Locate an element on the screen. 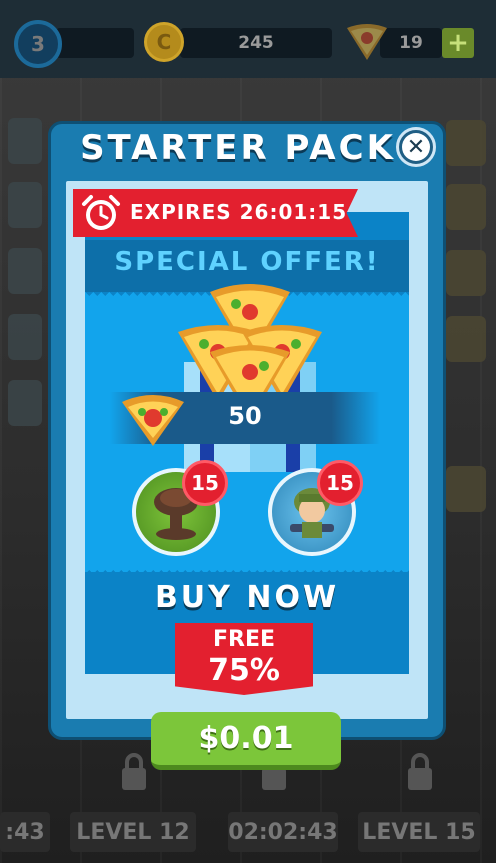  buy-price-button: $0.01 is located at coordinates (246, 741).